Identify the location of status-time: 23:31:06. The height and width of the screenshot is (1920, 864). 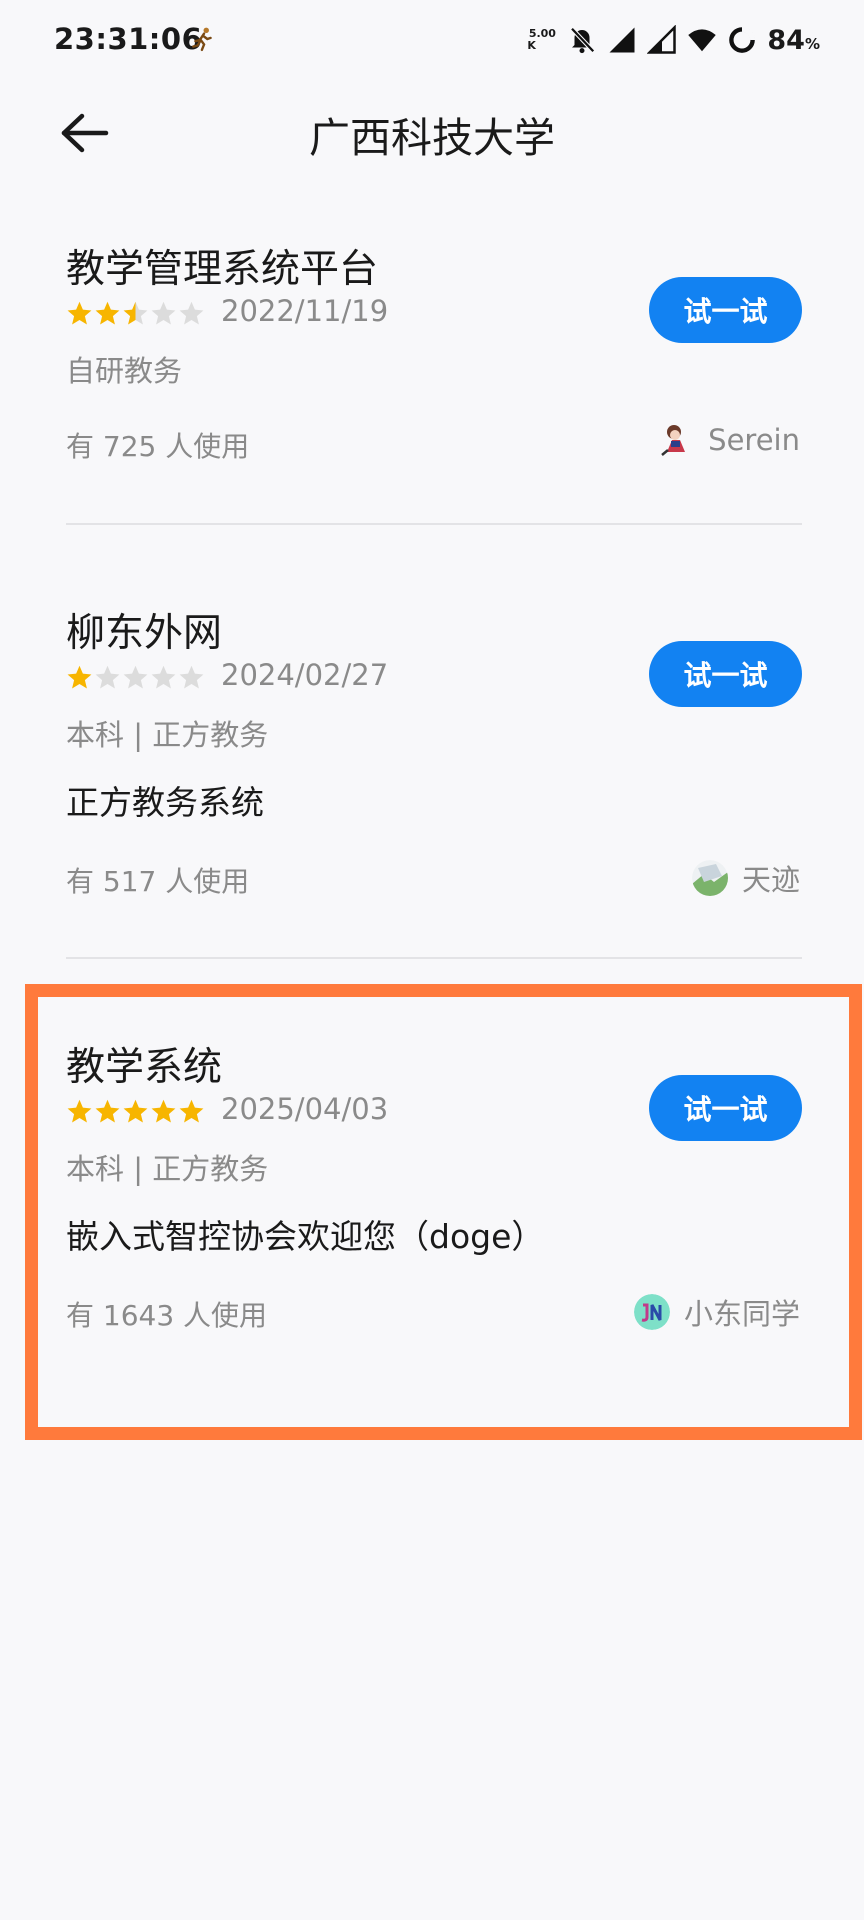
(128, 39).